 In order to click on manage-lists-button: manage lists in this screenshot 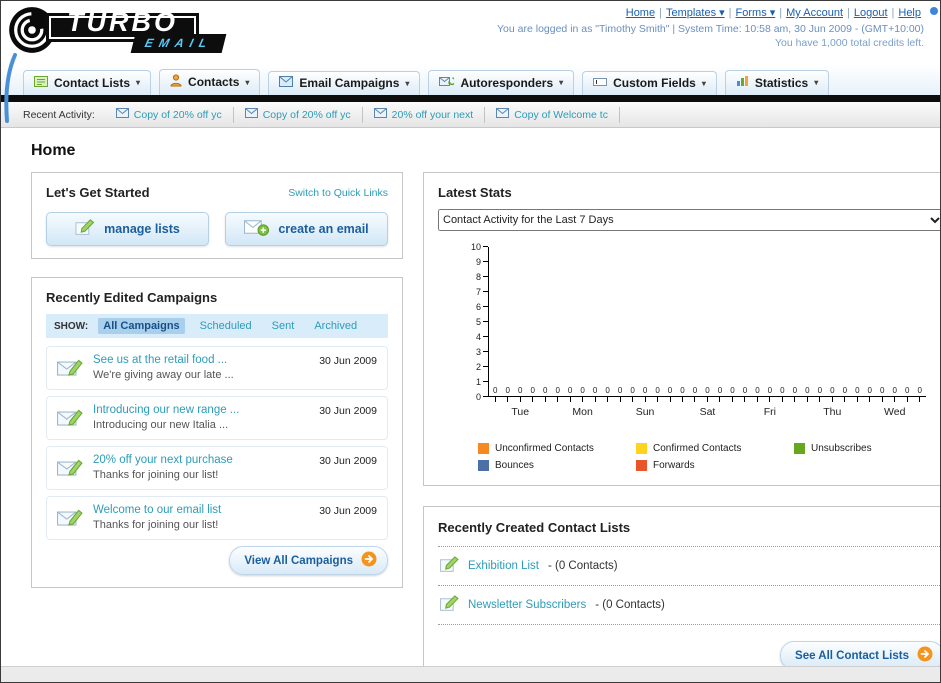, I will do `click(127, 229)`.